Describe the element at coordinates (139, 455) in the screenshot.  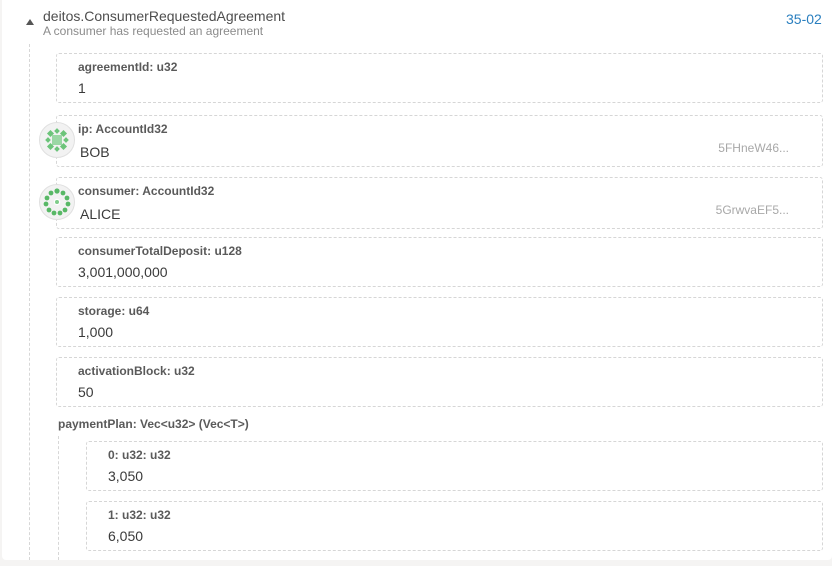
I see `field-label: 0: u32: u32` at that location.